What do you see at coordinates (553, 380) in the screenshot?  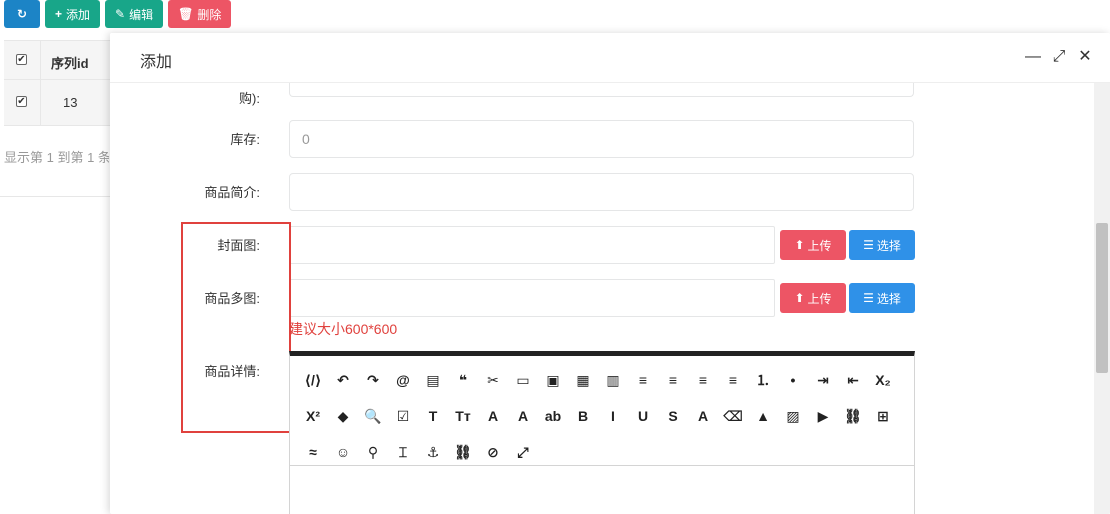 I see `editor-tool-icon: ▣` at bounding box center [553, 380].